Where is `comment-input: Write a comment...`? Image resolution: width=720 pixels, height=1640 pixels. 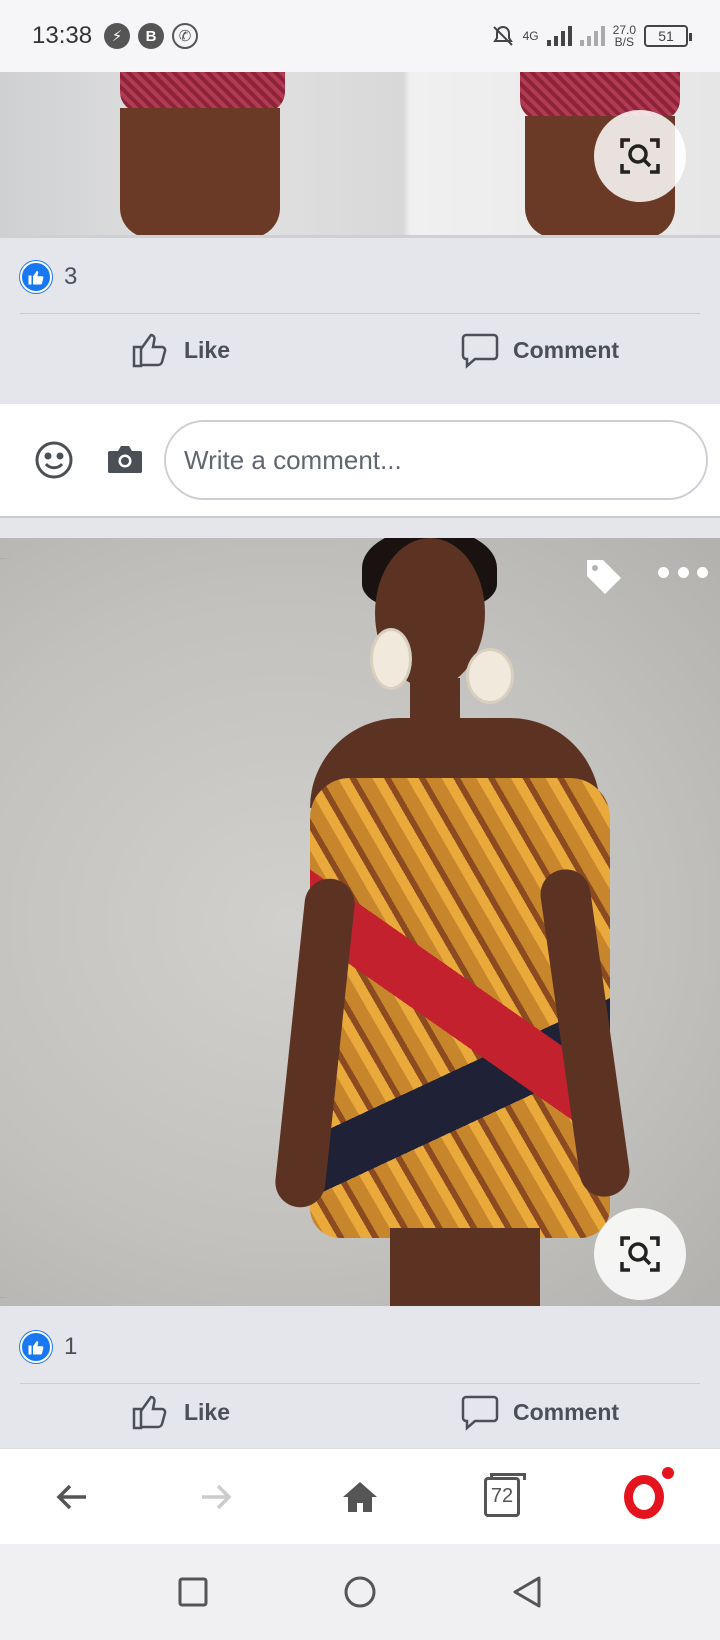
comment-input: Write a comment... is located at coordinates (436, 460).